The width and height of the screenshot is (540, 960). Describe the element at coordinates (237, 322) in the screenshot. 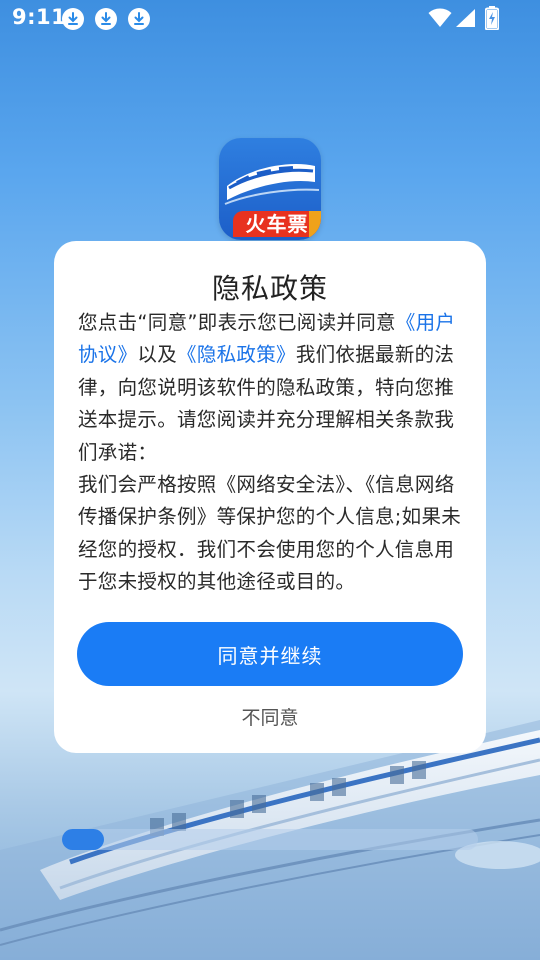

I see `body-text: 您点击“同意”即表示您已阅读并同意` at that location.